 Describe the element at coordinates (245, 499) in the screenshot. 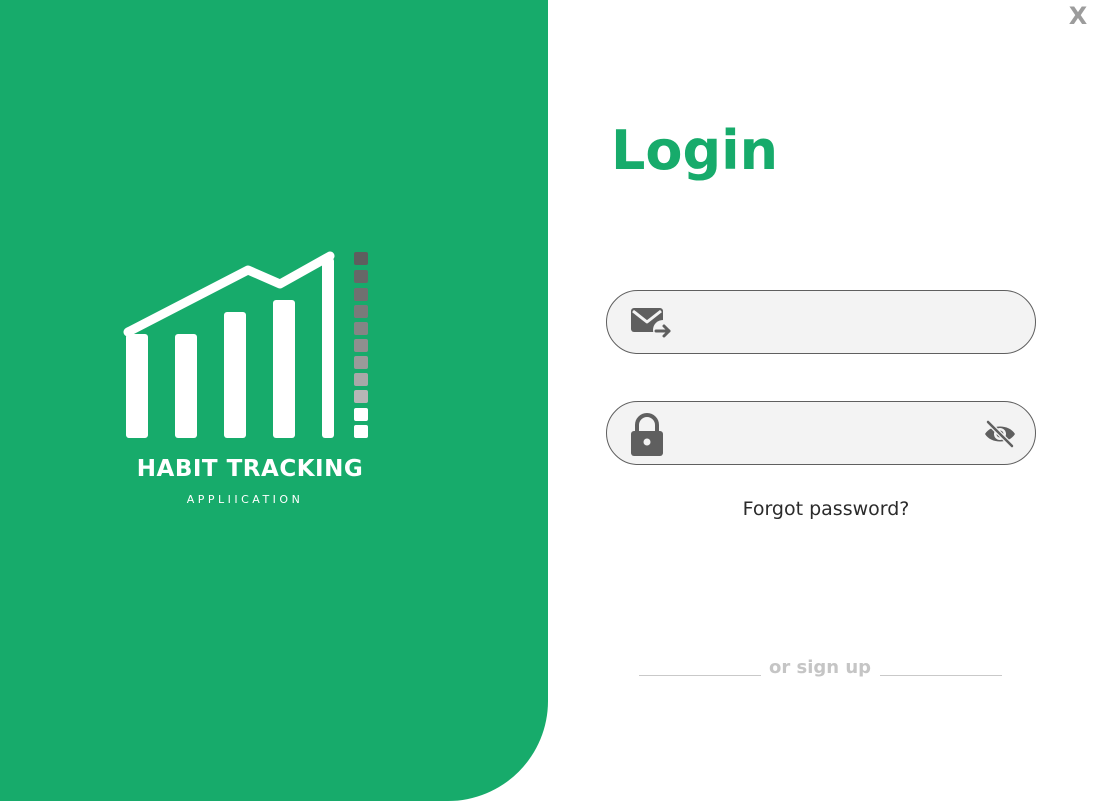

I see `brand-subtitle: APPLIICATION` at that location.